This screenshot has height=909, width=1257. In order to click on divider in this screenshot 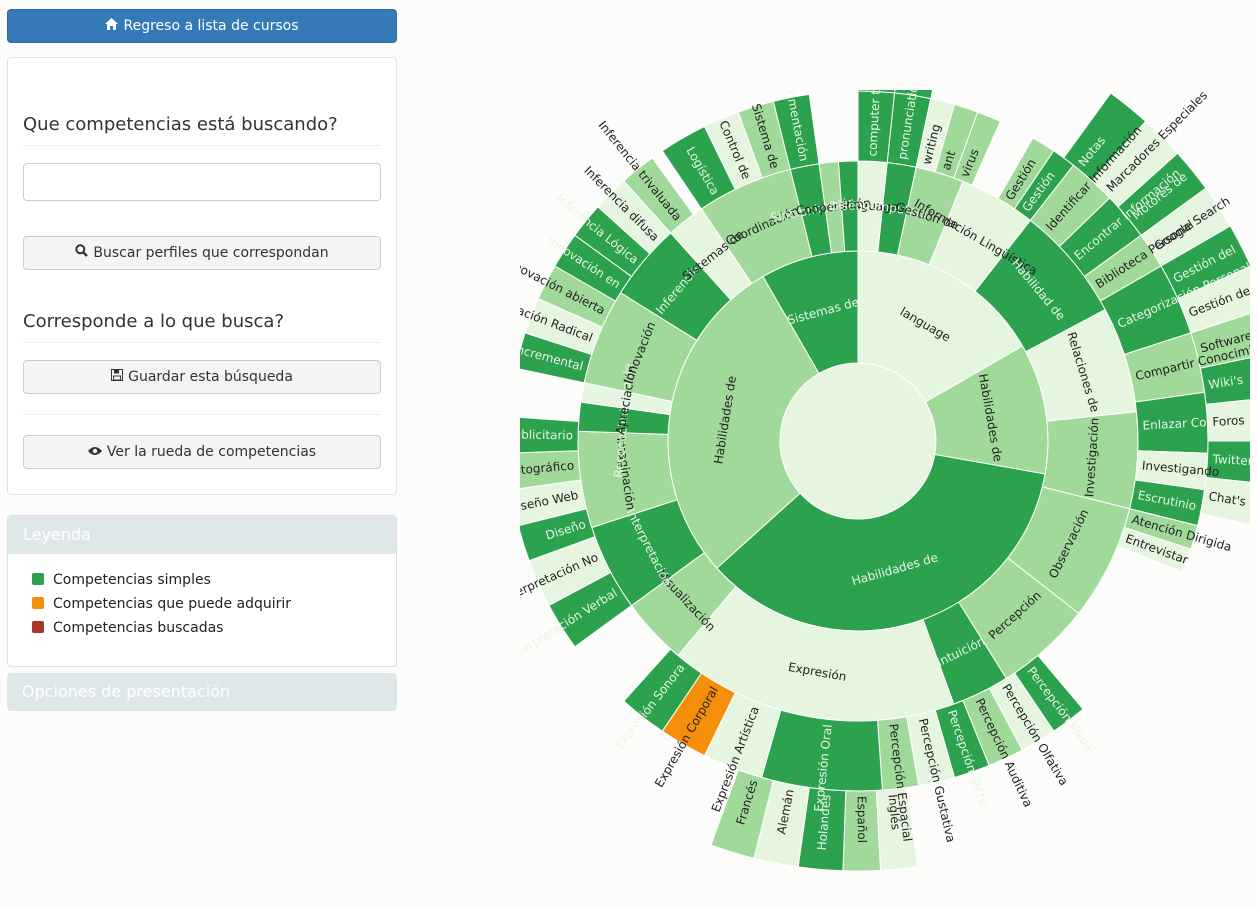, I will do `click(202, 414)`.